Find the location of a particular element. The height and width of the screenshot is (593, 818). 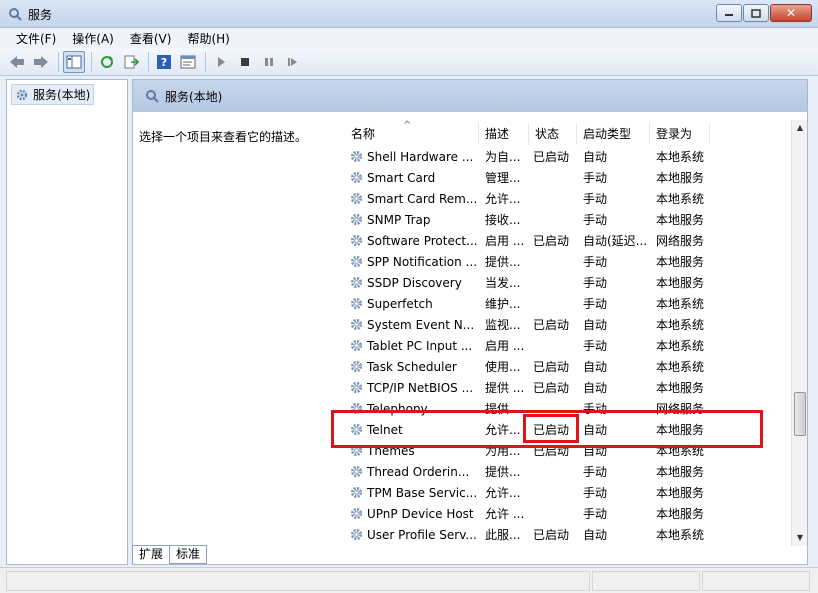

export-button is located at coordinates (131, 62).